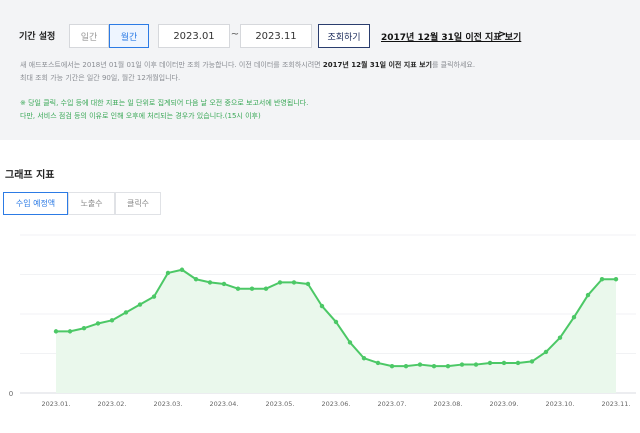  What do you see at coordinates (448, 404) in the screenshot?
I see `x-tick-label: 2023.08.` at bounding box center [448, 404].